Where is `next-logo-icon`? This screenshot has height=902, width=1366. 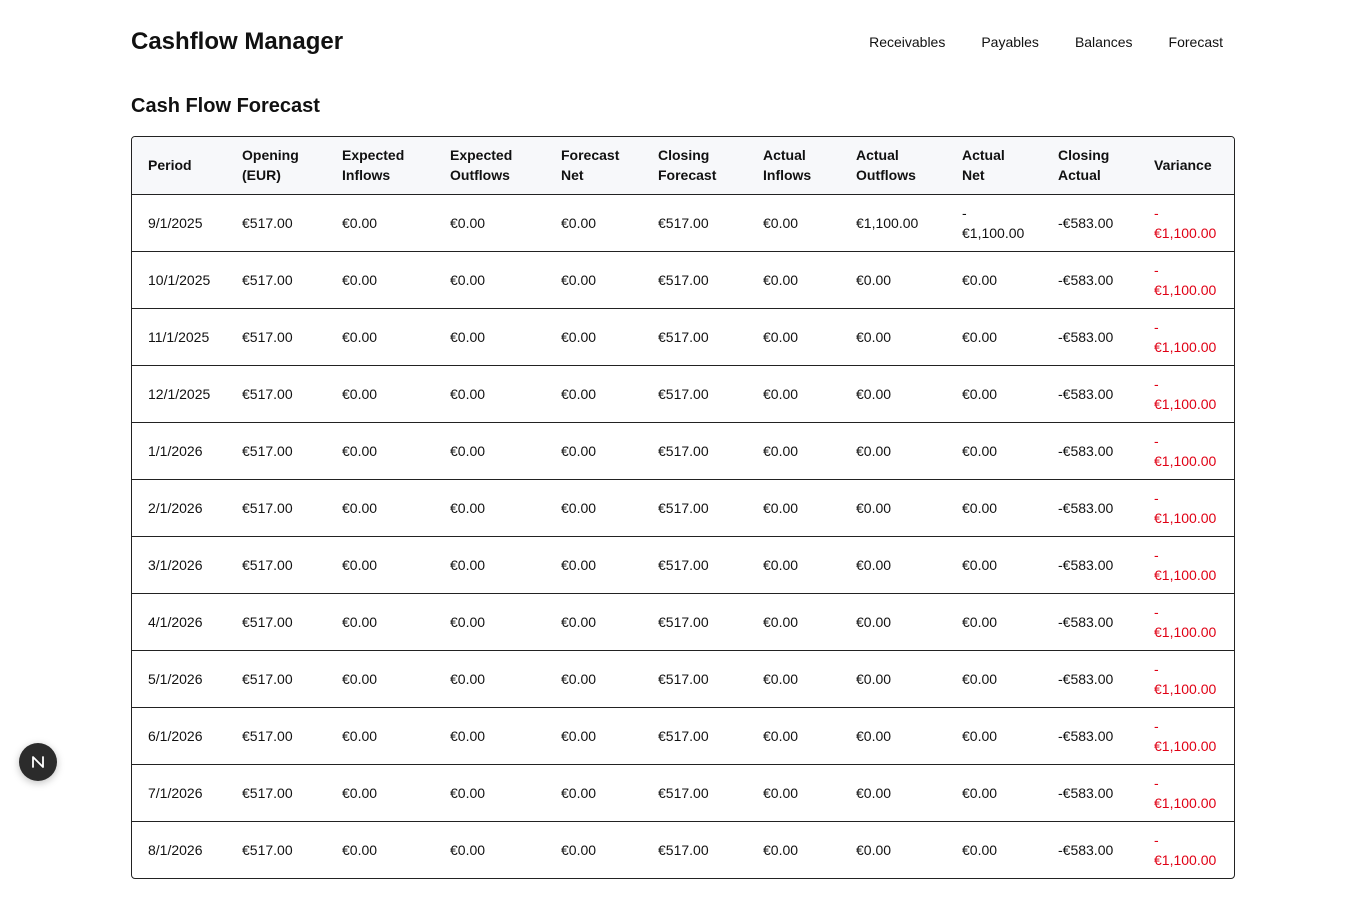 next-logo-icon is located at coordinates (38, 762).